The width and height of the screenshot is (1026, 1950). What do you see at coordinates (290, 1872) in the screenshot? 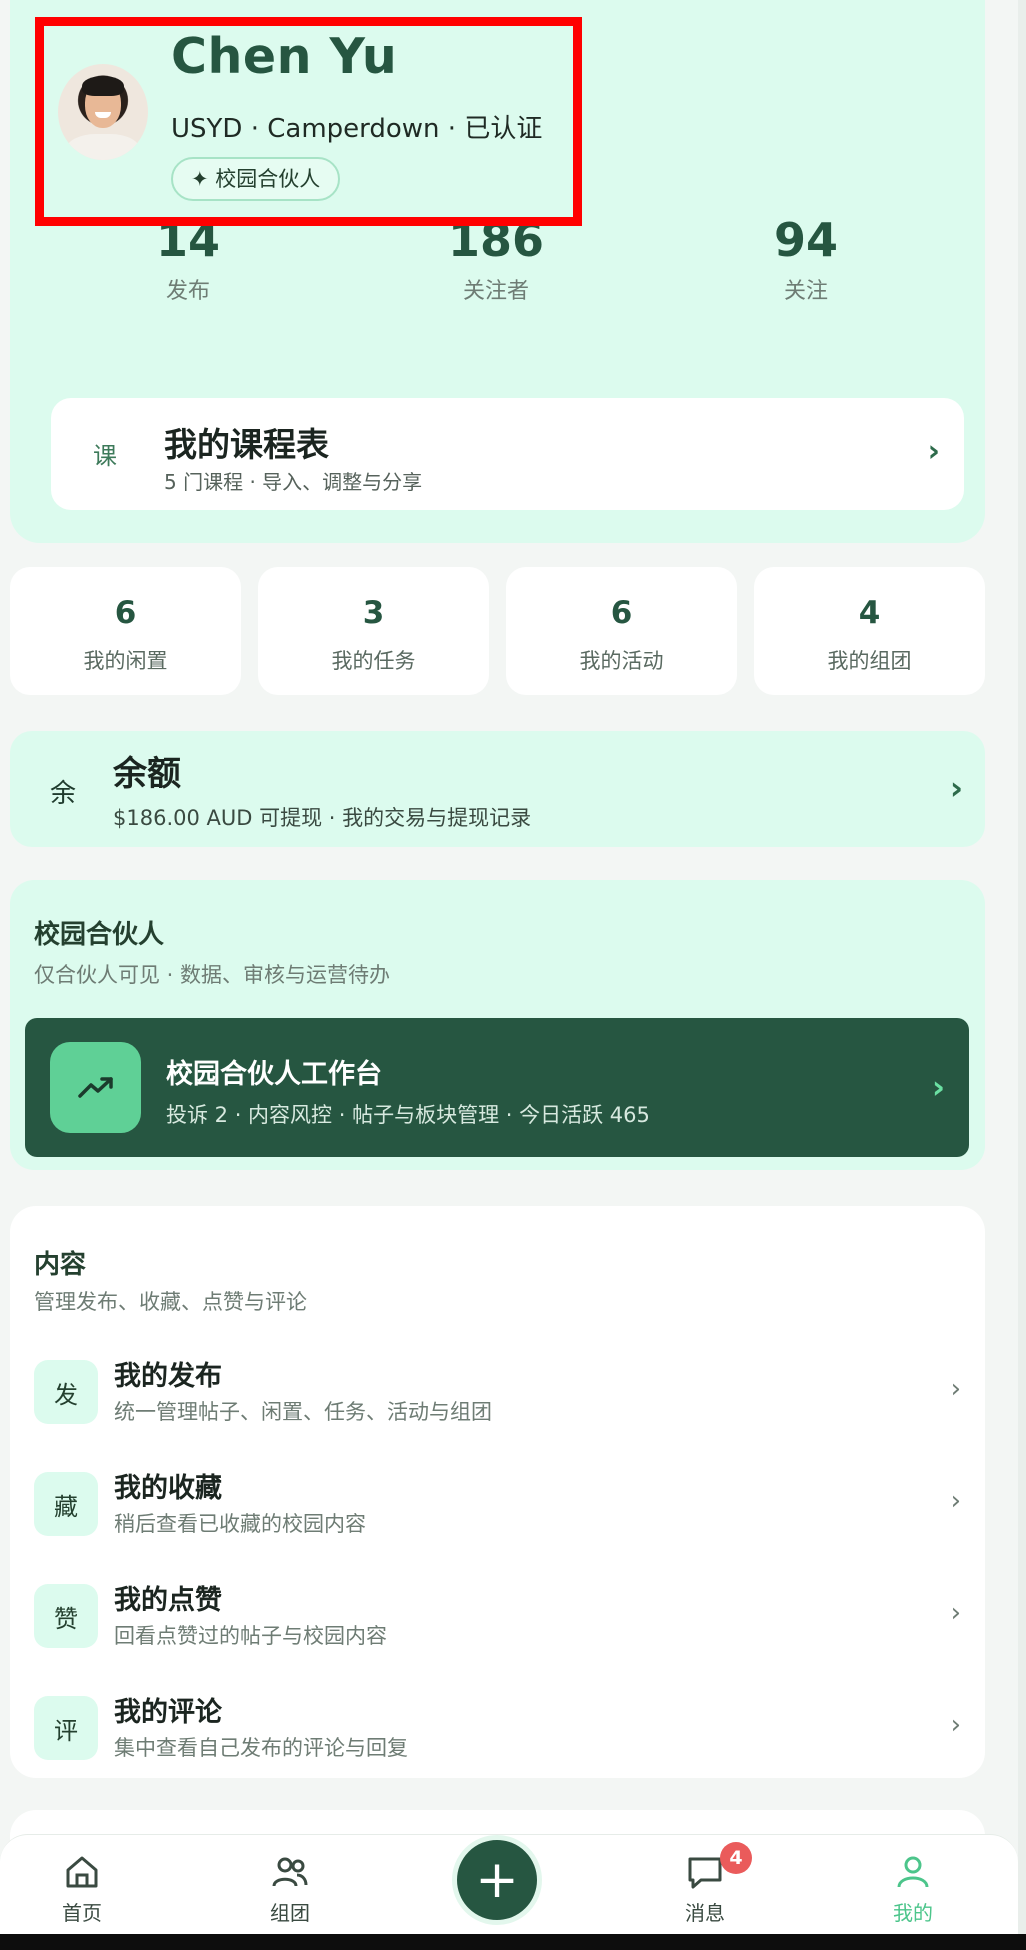
I see `users-icon` at bounding box center [290, 1872].